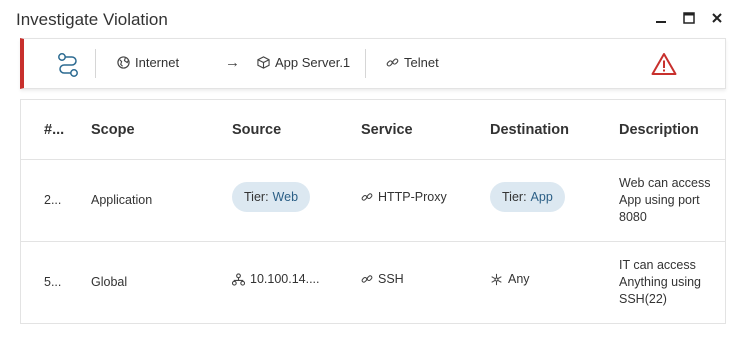 The width and height of the screenshot is (740, 345). I want to click on row-description: IT can access Anything using SSH(22), so click(666, 282).